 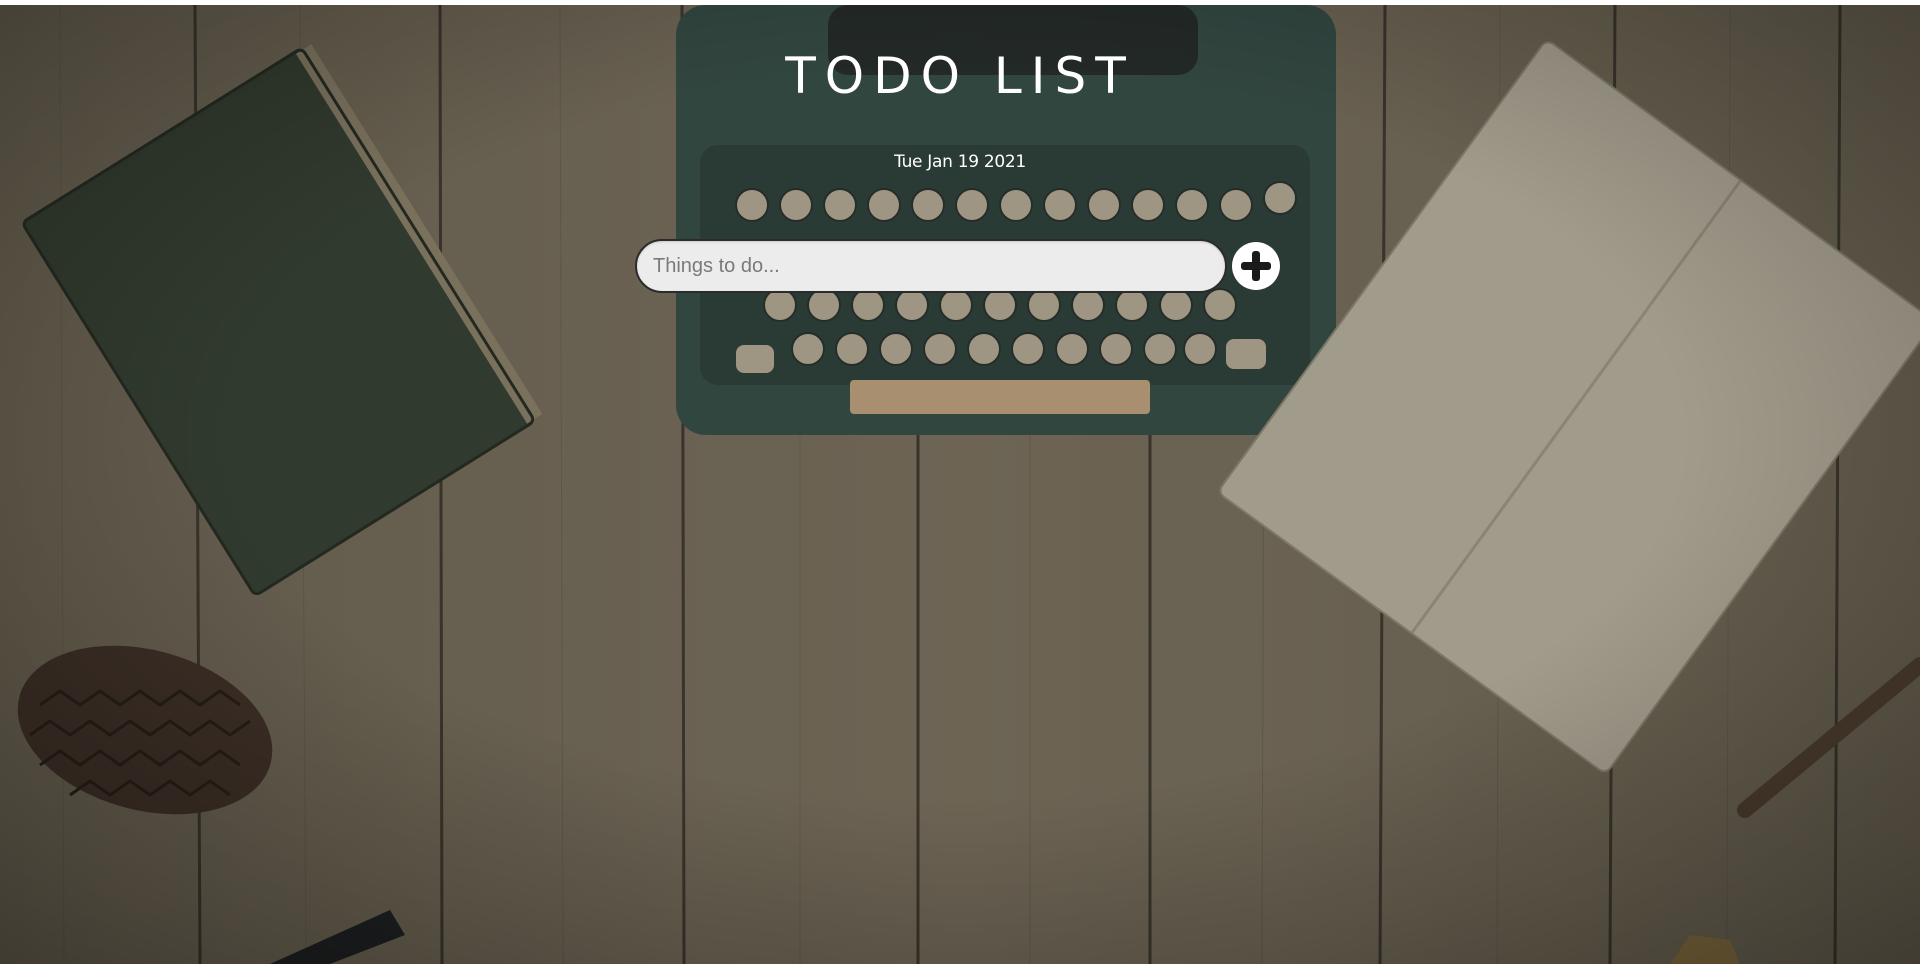 What do you see at coordinates (960, 162) in the screenshot?
I see `current-date: Tue Jan 19 2021` at bounding box center [960, 162].